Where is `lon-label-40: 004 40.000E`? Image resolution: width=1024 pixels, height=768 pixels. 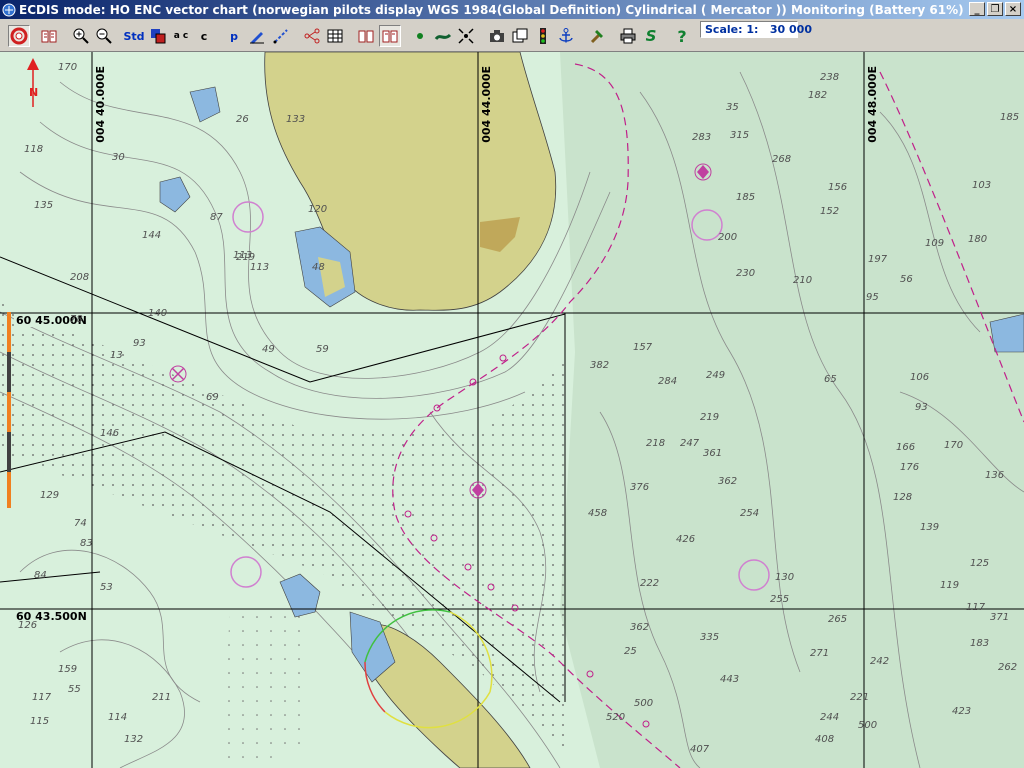 lon-label-40: 004 40.000E is located at coordinates (100, 104).